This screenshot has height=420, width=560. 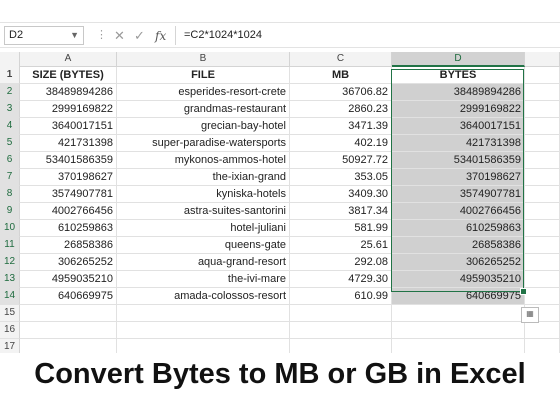 I want to click on mb-cell: 402.19, so click(x=341, y=143).